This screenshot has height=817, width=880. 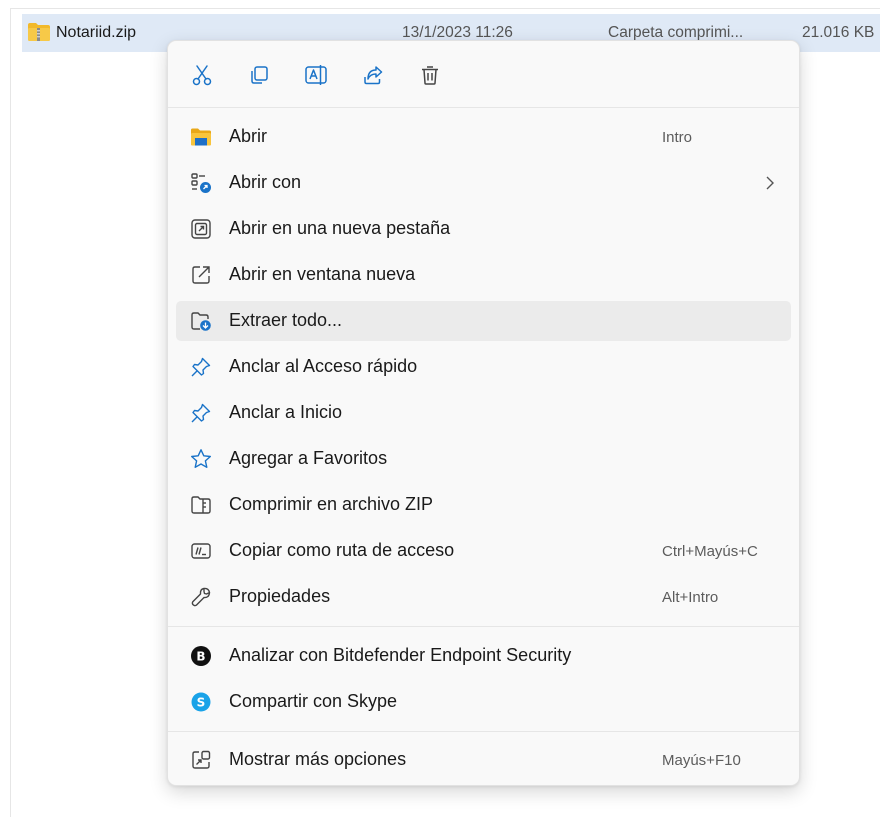 I want to click on new-tab-icon, so click(x=201, y=229).